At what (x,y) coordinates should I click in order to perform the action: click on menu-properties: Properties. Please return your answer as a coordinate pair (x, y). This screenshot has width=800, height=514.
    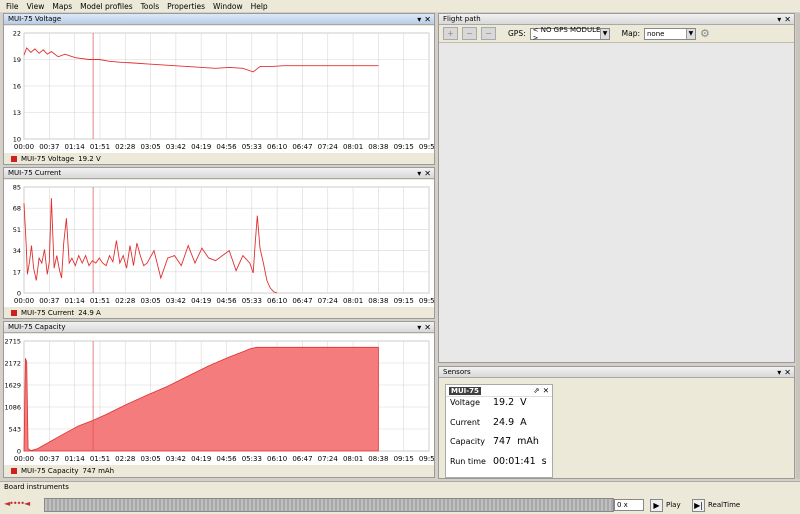
    Looking at the image, I should click on (187, 6).